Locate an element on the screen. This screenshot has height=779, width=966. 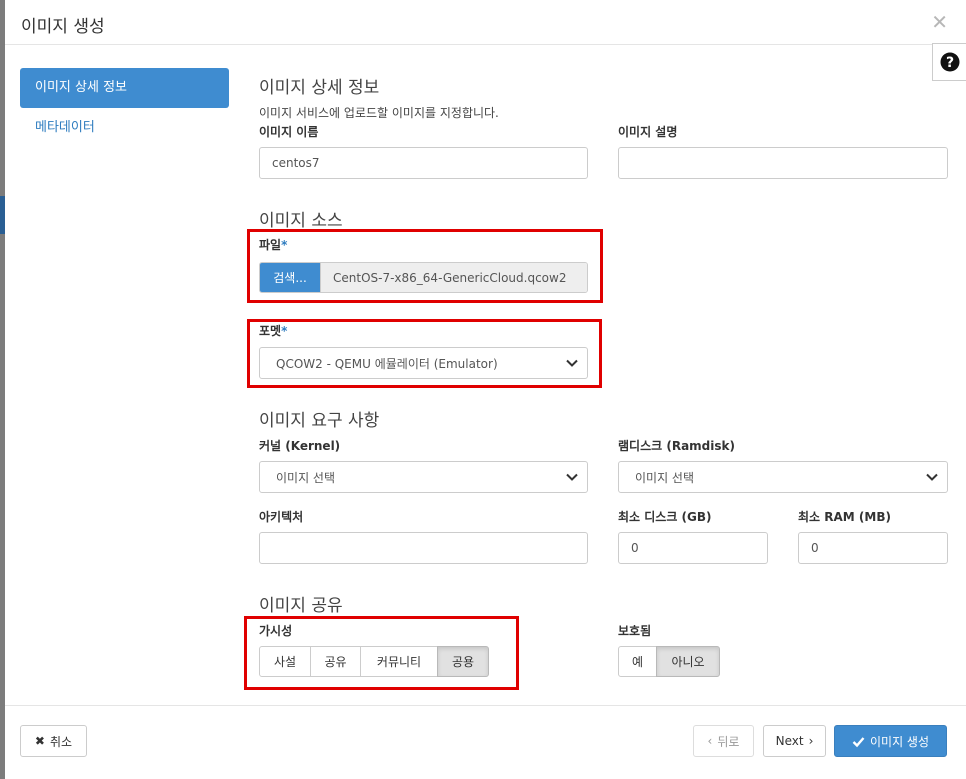
ramdisk-label: 램디스크 (Ramdisk) is located at coordinates (676, 446).